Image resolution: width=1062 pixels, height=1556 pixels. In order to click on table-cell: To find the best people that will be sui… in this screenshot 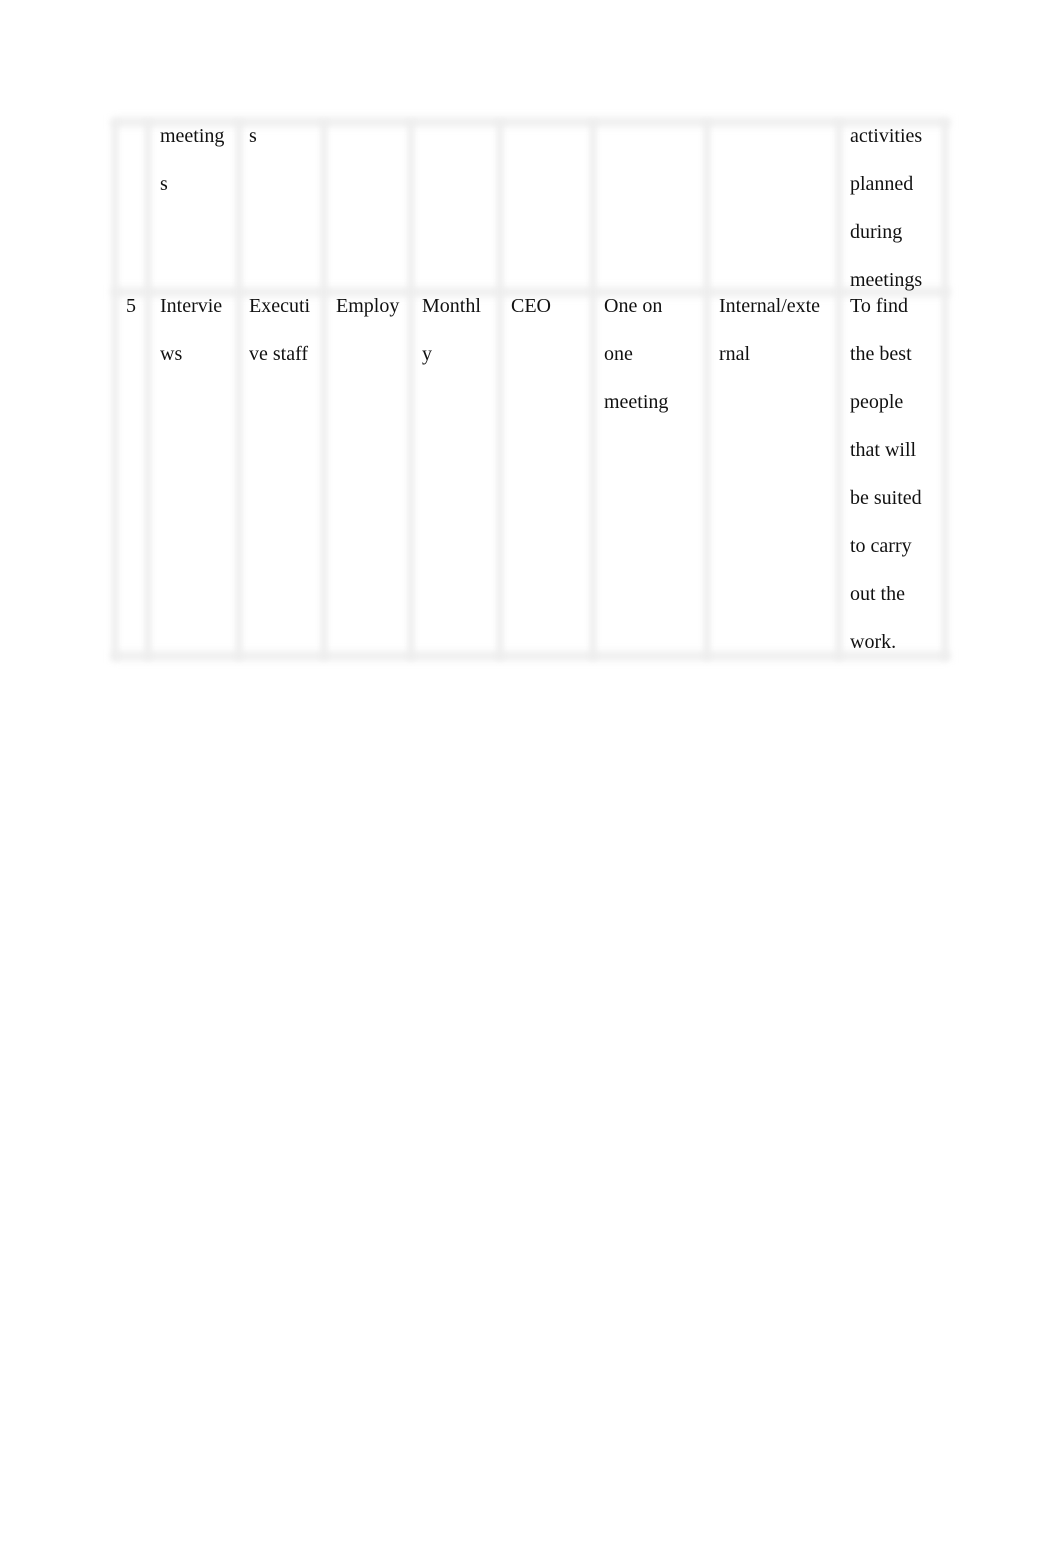, I will do `click(886, 474)`.